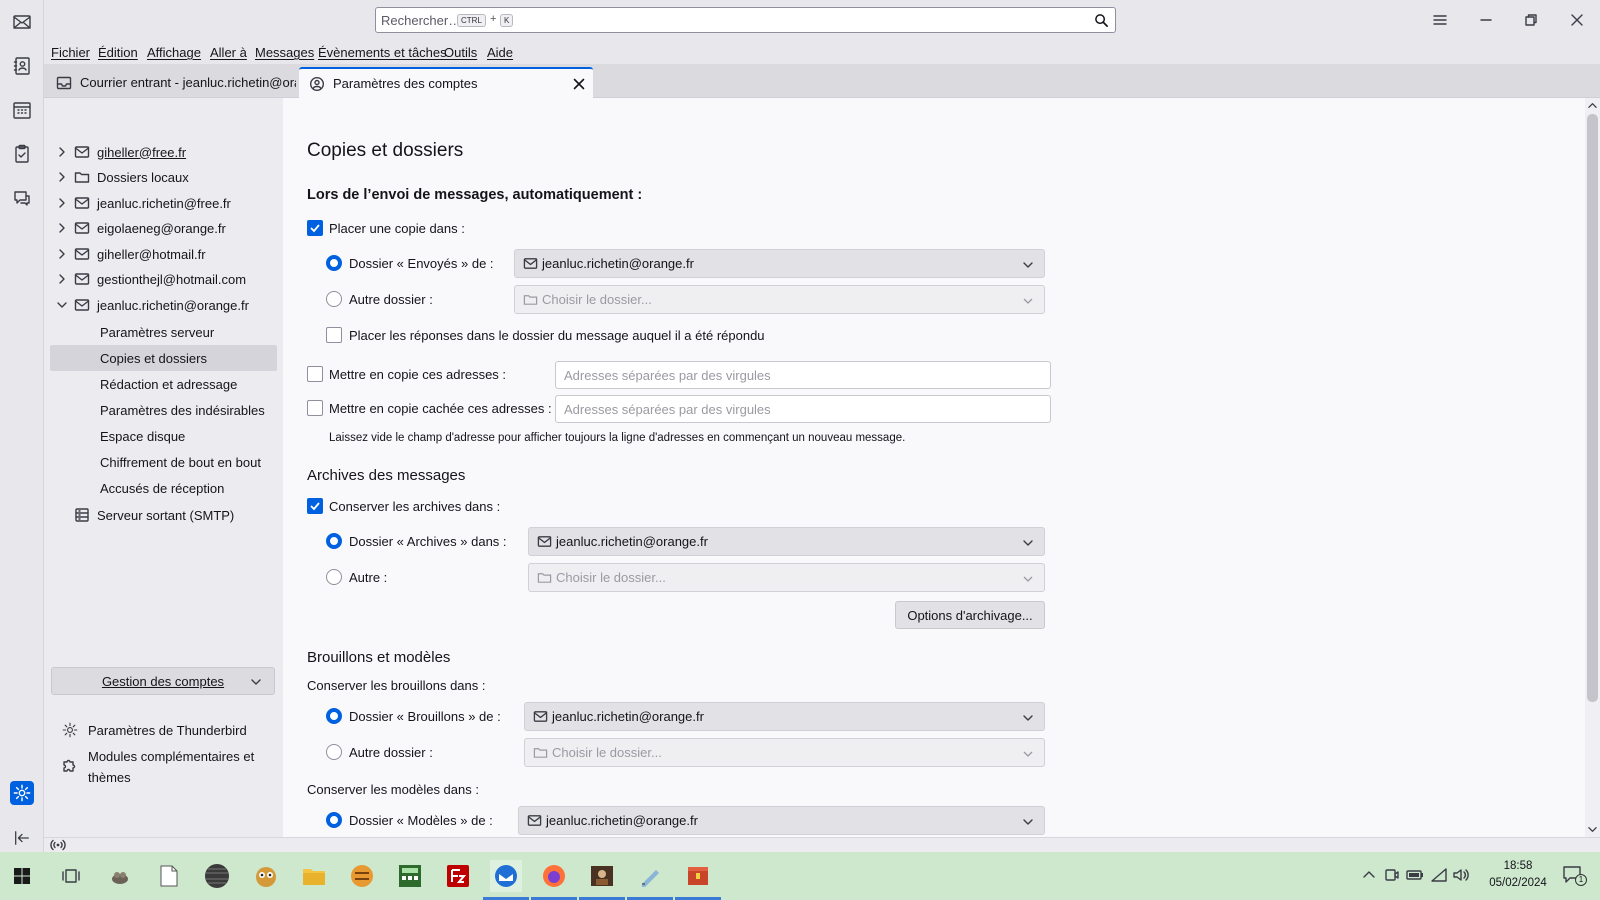  Describe the element at coordinates (163, 384) in the screenshot. I see `sidebar-item-composition: Rédaction et adressage` at that location.